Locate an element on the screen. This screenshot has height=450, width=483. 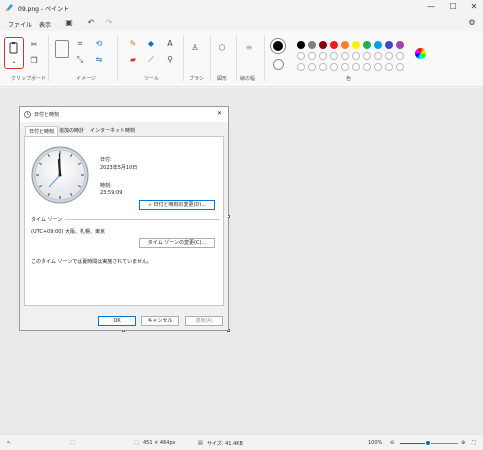
zoom-out-icon: ⊖ is located at coordinates (392, 443).